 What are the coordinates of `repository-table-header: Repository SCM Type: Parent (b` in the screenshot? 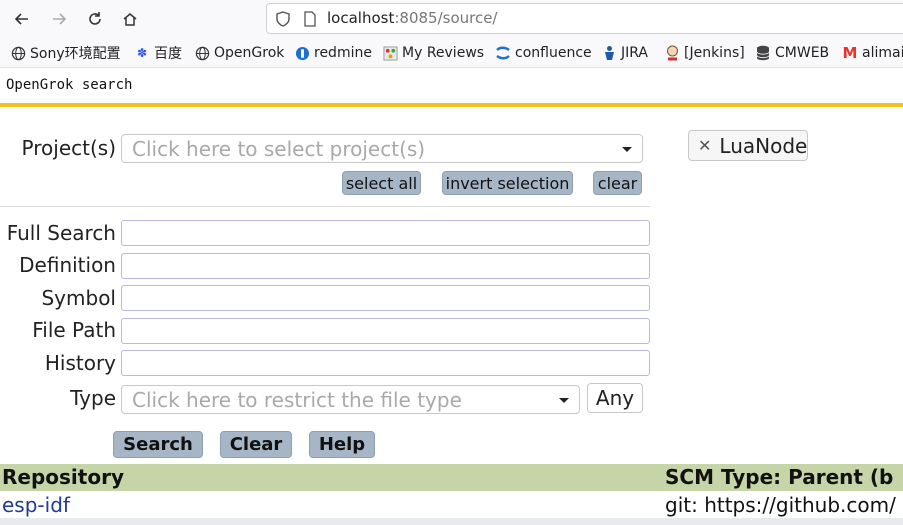 It's located at (451, 477).